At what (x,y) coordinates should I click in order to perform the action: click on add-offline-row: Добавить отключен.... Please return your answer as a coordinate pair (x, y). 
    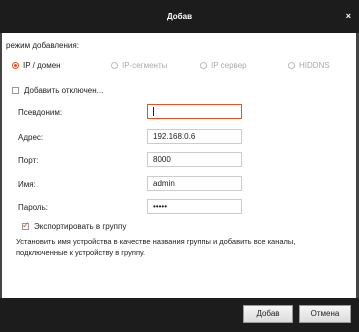
    Looking at the image, I should click on (57, 90).